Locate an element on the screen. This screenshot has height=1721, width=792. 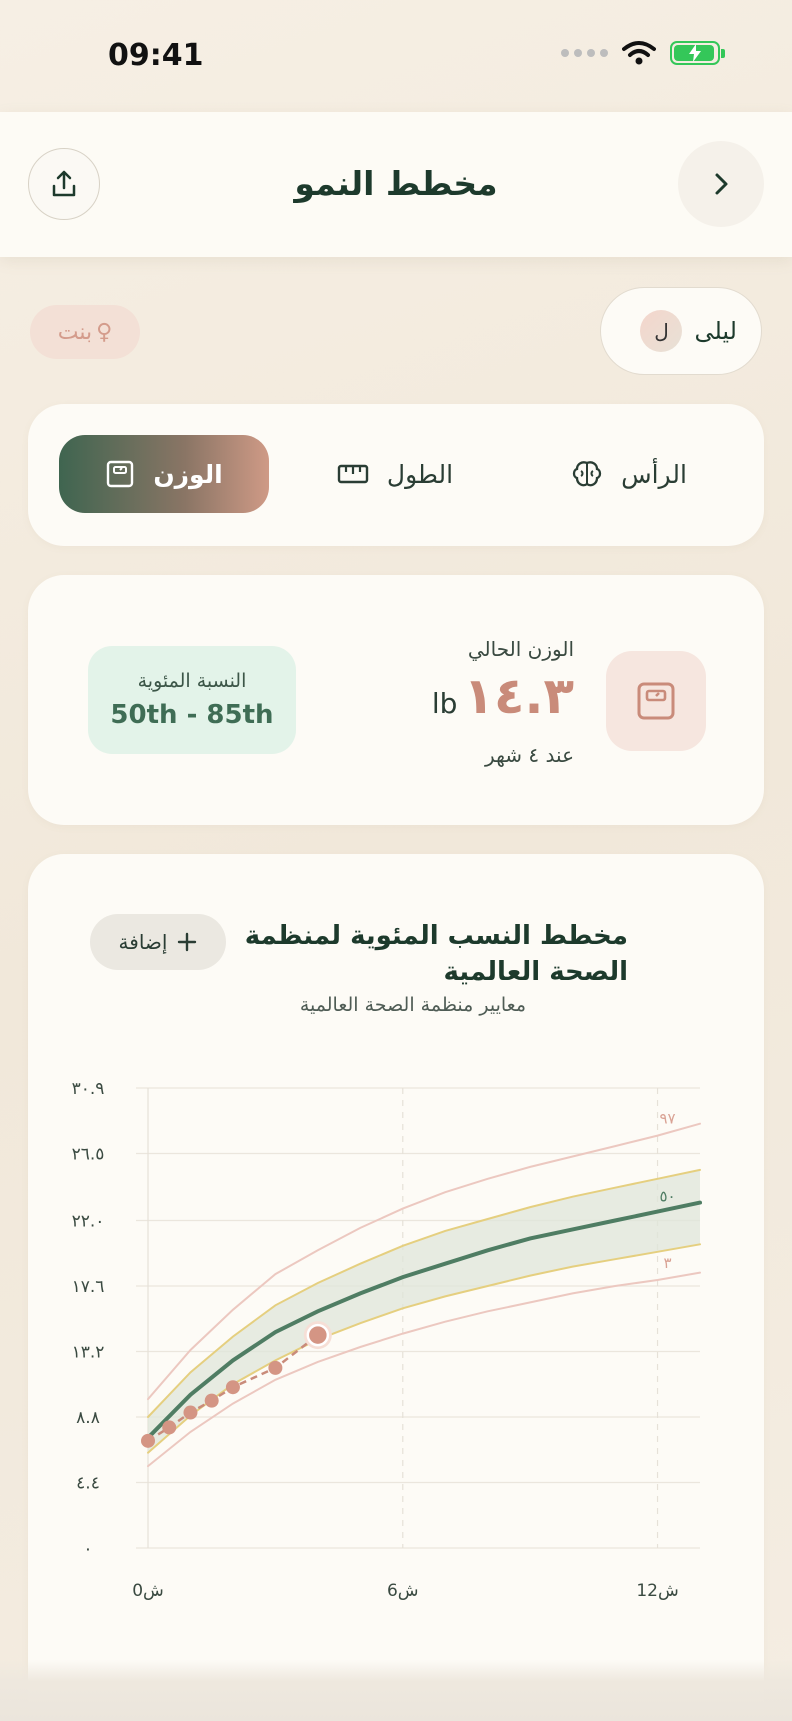
weight-unit: lb is located at coordinates (444, 703).